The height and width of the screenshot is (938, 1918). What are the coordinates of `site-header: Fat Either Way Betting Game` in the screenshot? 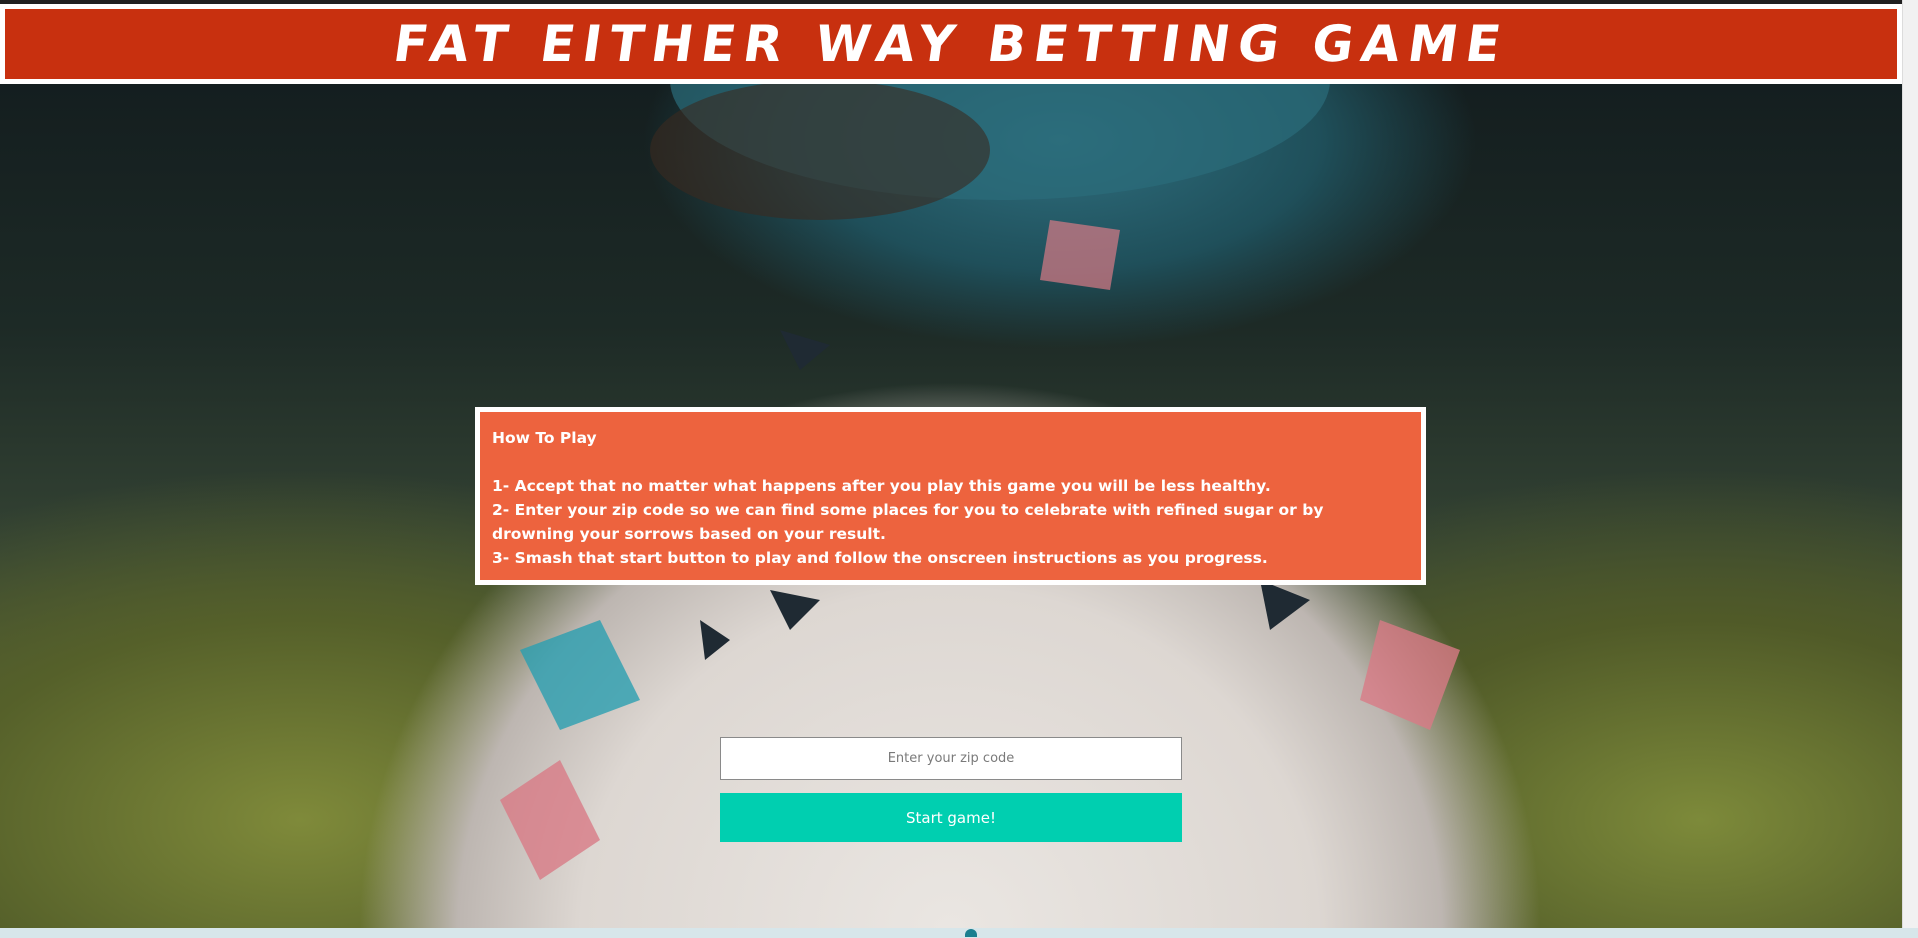 It's located at (951, 44).